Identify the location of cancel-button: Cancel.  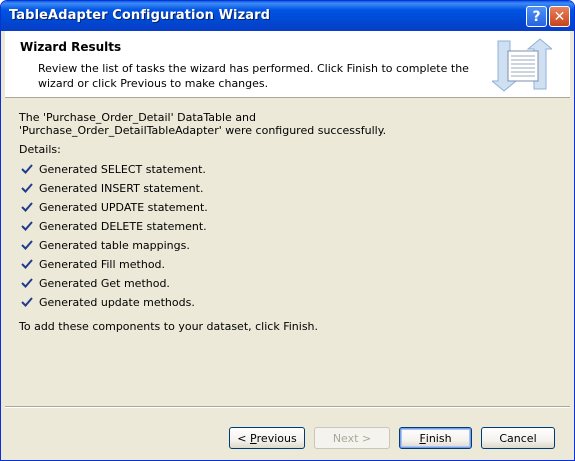
(518, 438).